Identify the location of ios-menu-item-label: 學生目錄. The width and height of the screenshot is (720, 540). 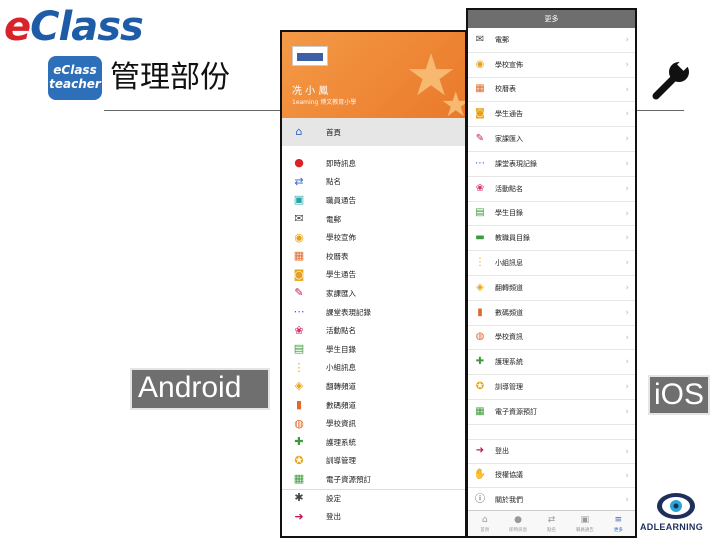
(509, 213).